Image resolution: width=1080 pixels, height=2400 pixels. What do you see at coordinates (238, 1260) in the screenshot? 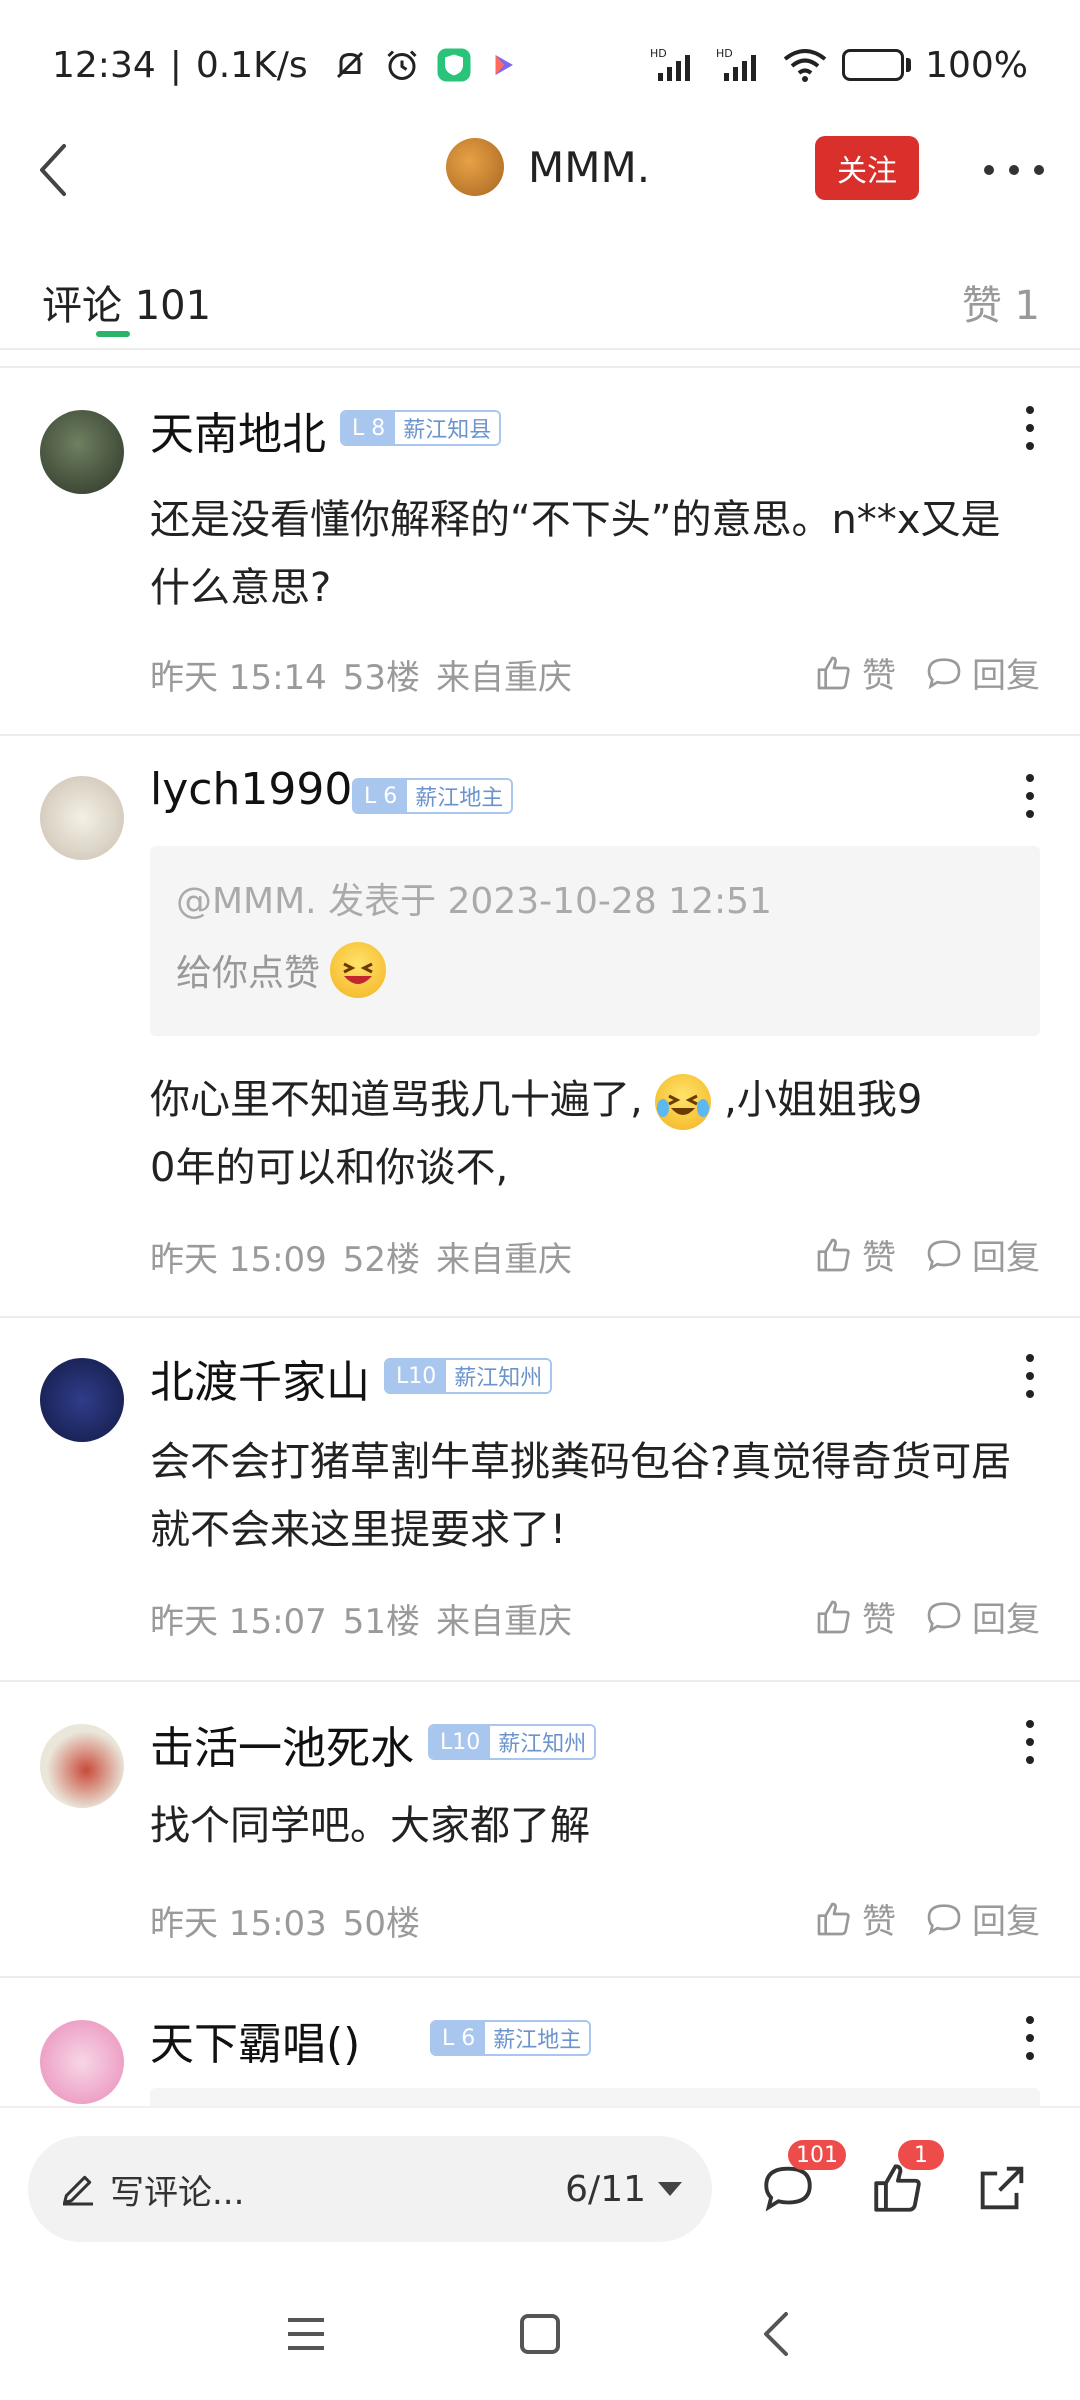
I see `comment-time: 昨天 15:09` at bounding box center [238, 1260].